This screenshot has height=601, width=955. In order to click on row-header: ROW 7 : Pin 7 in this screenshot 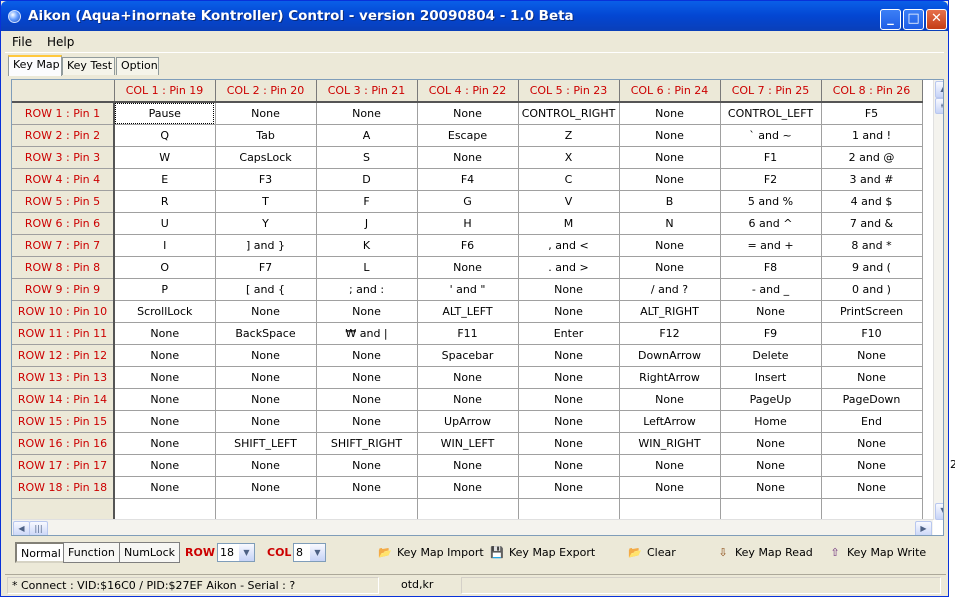, I will do `click(63, 245)`.